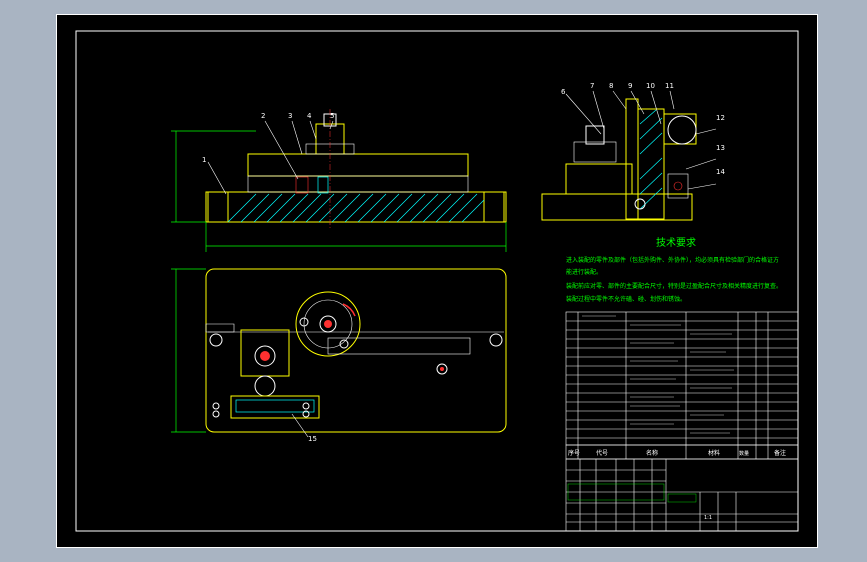  I want to click on part-label-10: 10, so click(650, 86).